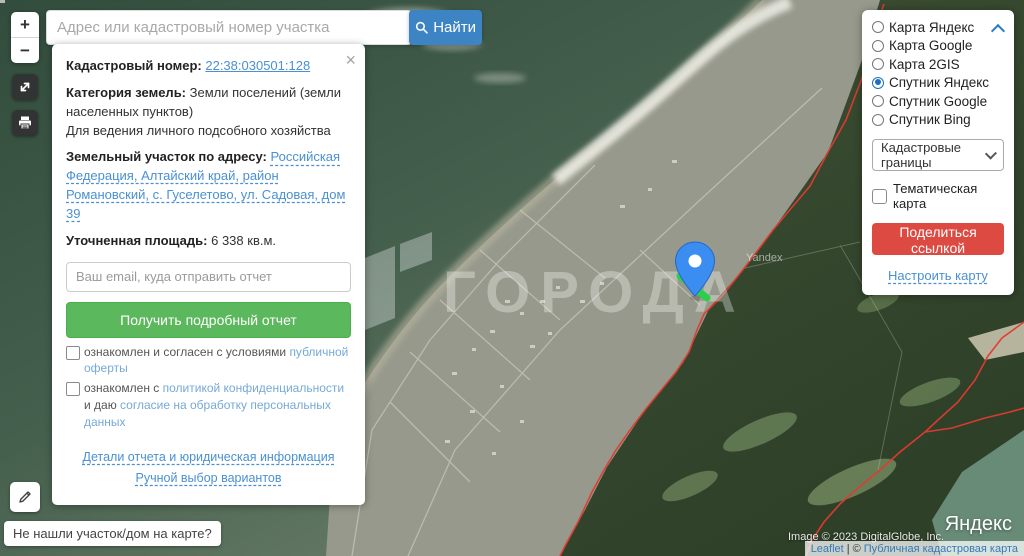  What do you see at coordinates (978, 524) in the screenshot?
I see `yandex-logo: Яндекс` at bounding box center [978, 524].